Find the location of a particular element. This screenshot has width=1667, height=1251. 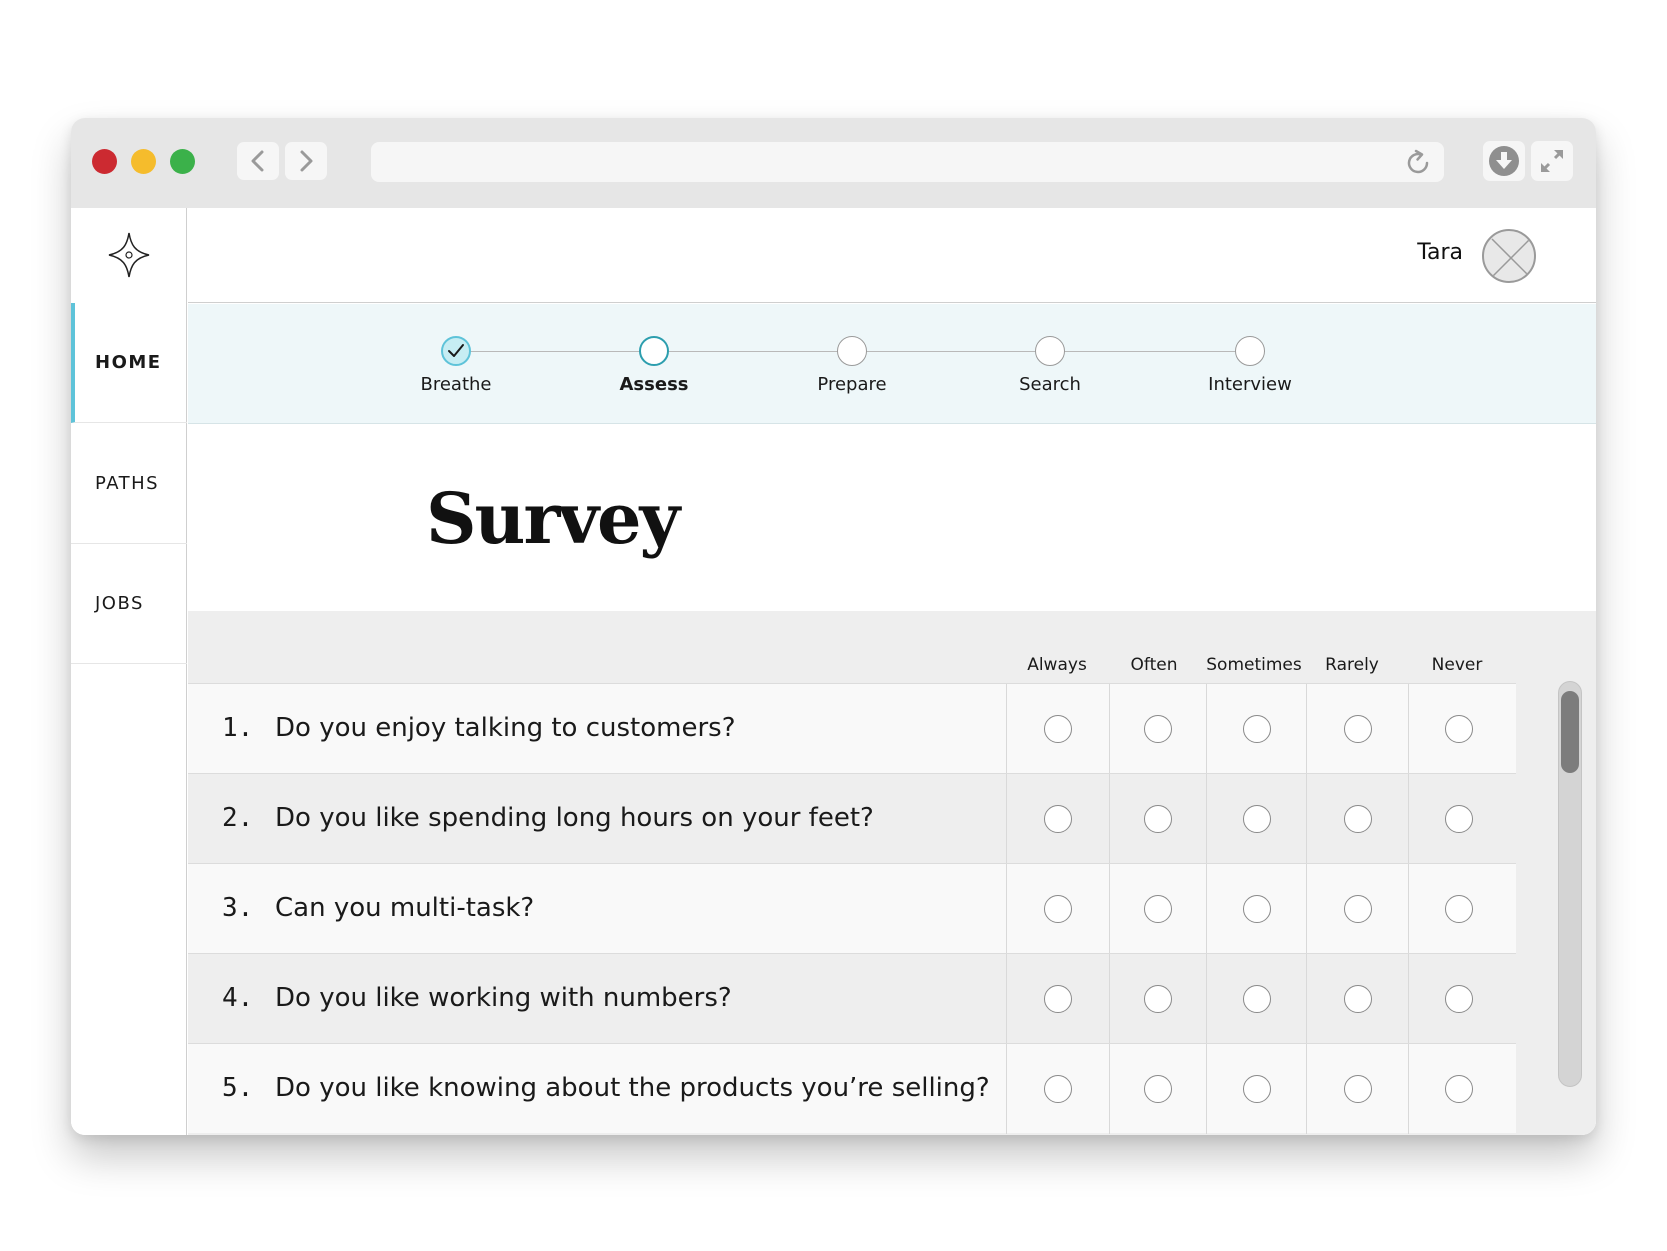

sidebar-item-home: HOME is located at coordinates (129, 363).